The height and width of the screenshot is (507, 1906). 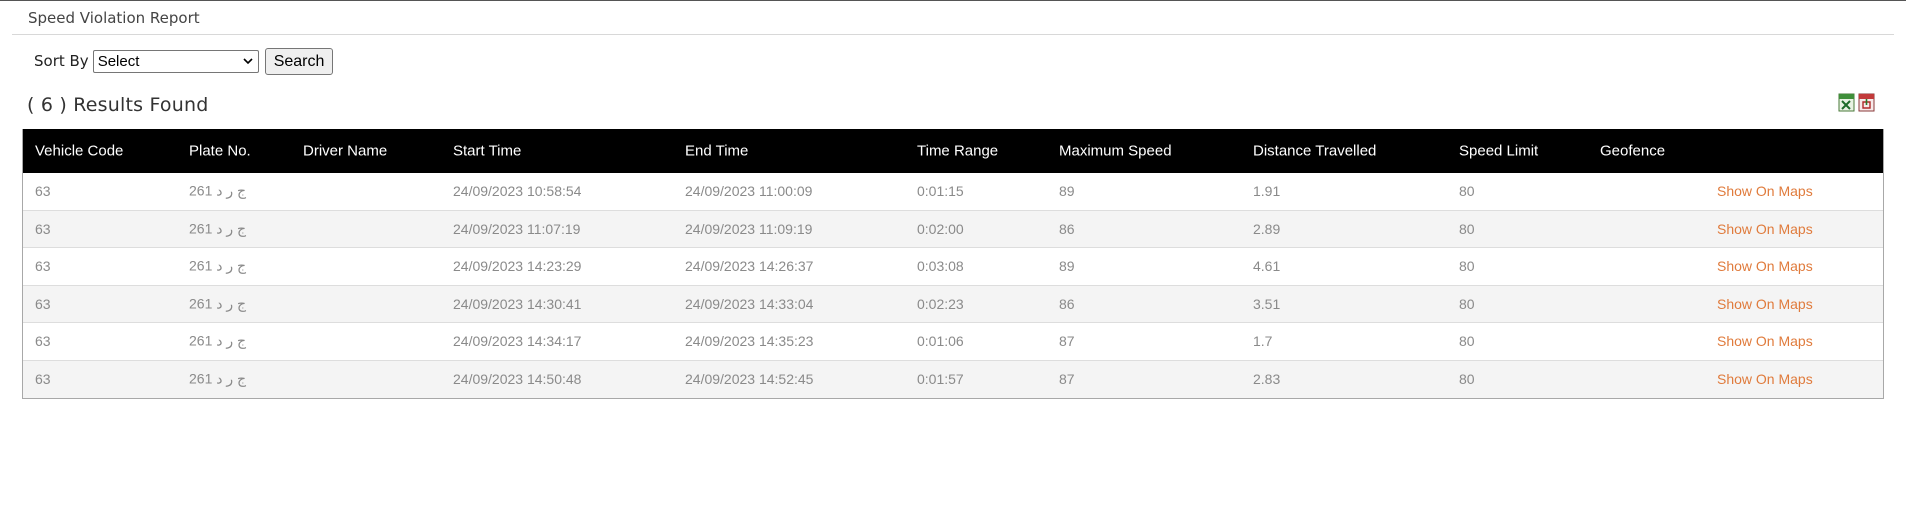 What do you see at coordinates (1267, 266) in the screenshot?
I see `cell-distance-travelled: 4.61` at bounding box center [1267, 266].